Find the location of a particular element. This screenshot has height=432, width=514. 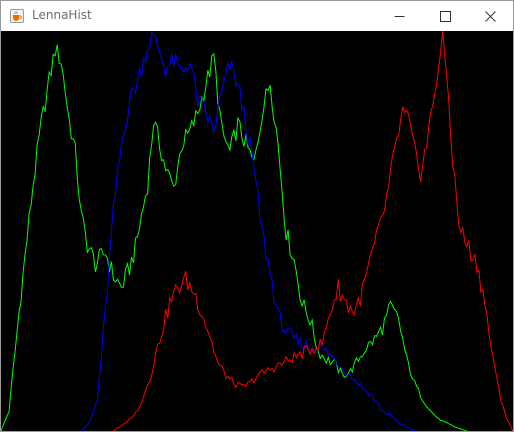

title-bar: LennaHist is located at coordinates (257, 16).